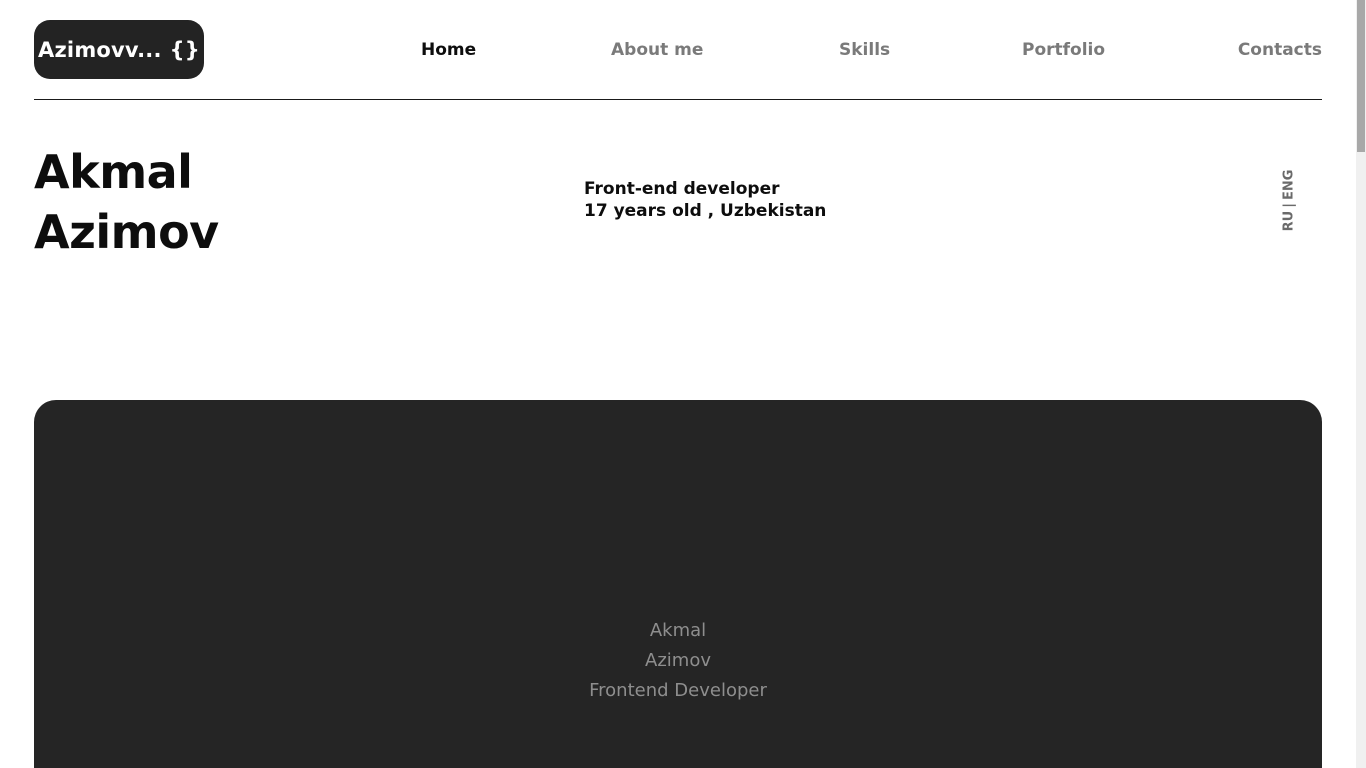  Describe the element at coordinates (1289, 220) in the screenshot. I see `lang-option-ru: RU` at that location.